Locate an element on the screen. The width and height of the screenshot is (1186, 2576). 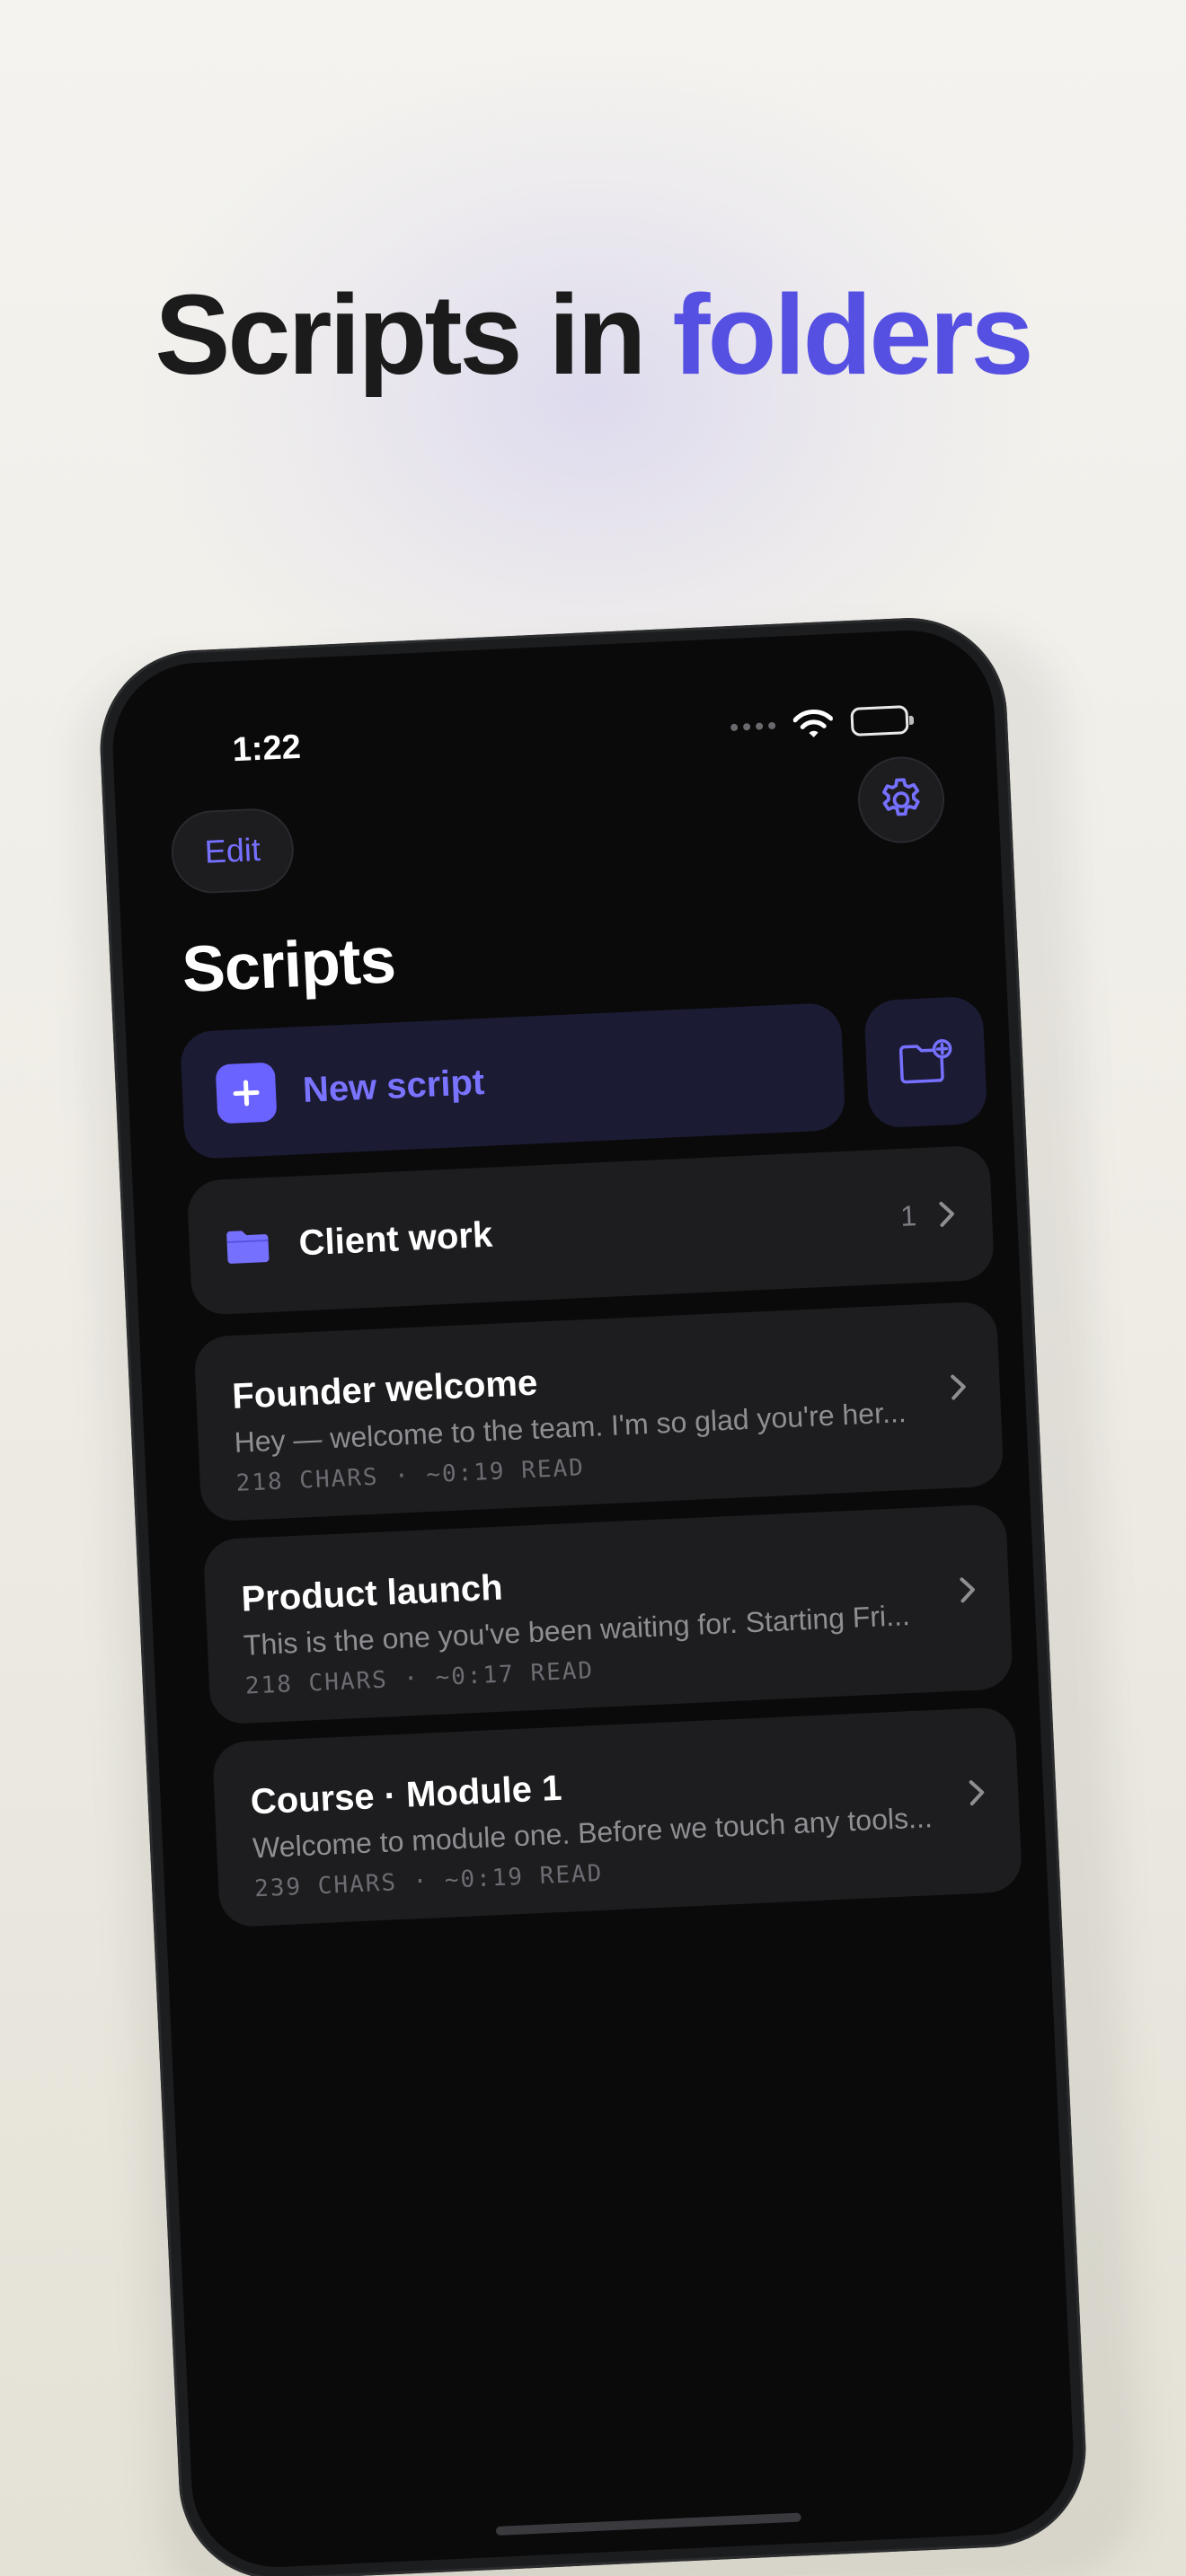
wifi-icon is located at coordinates (813, 723).